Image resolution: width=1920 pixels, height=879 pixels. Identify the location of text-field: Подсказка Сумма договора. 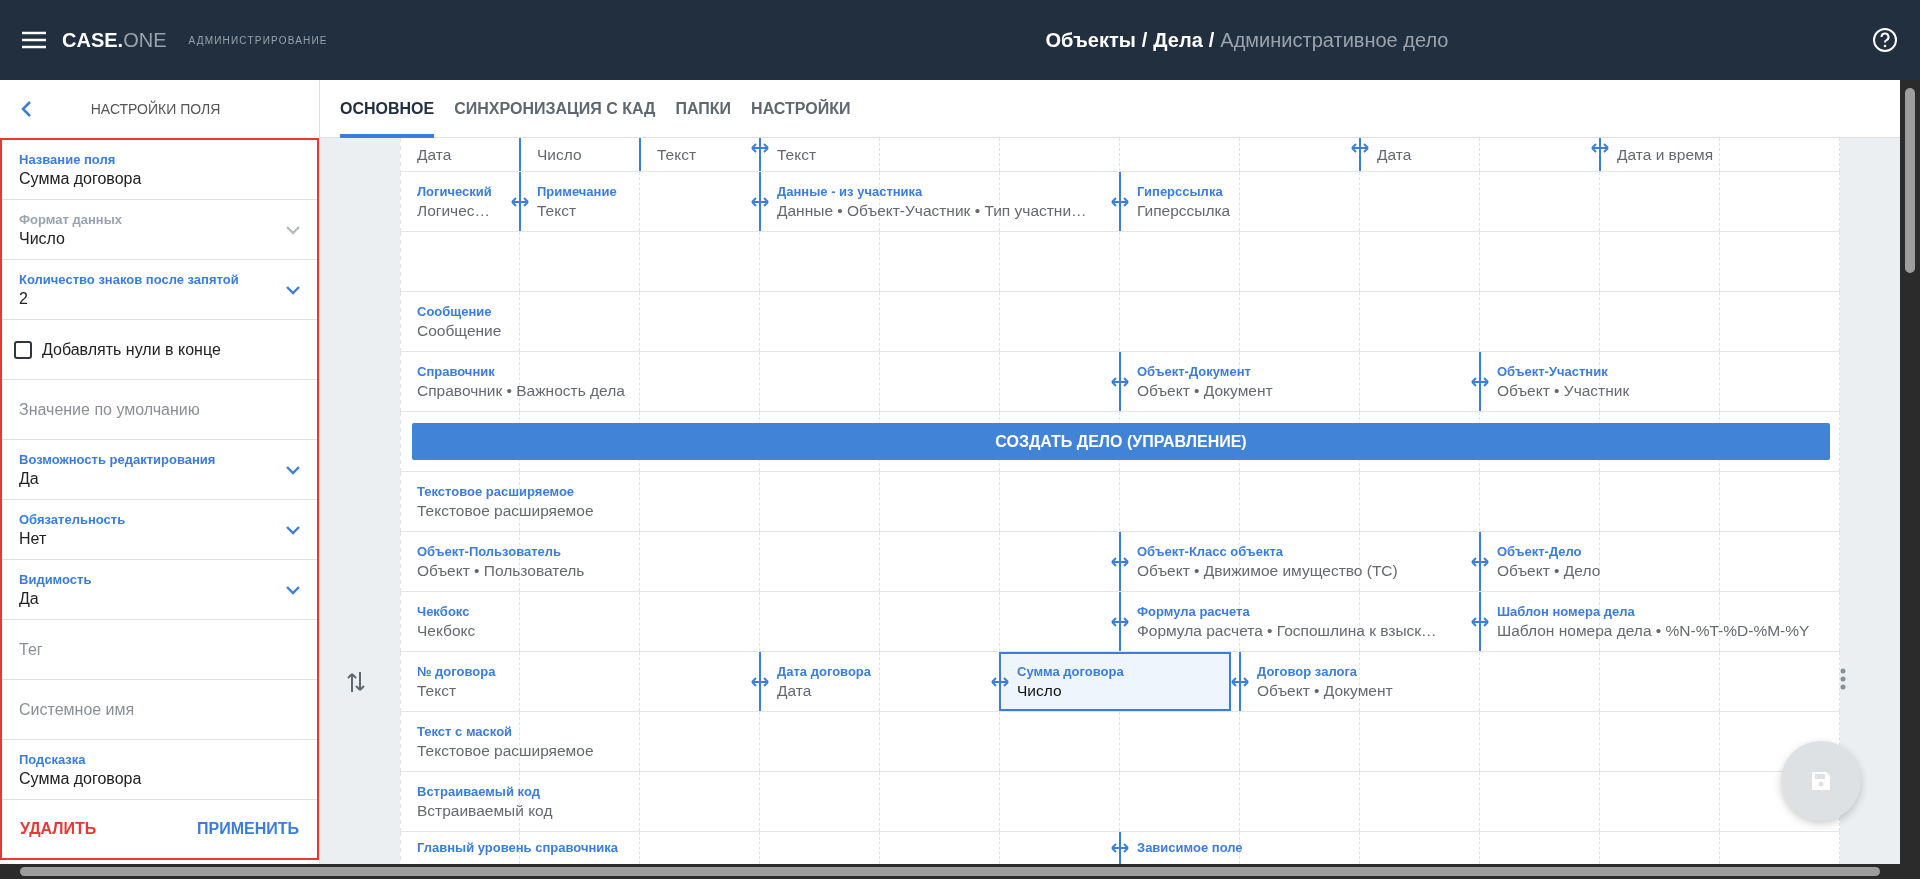
(159, 770).